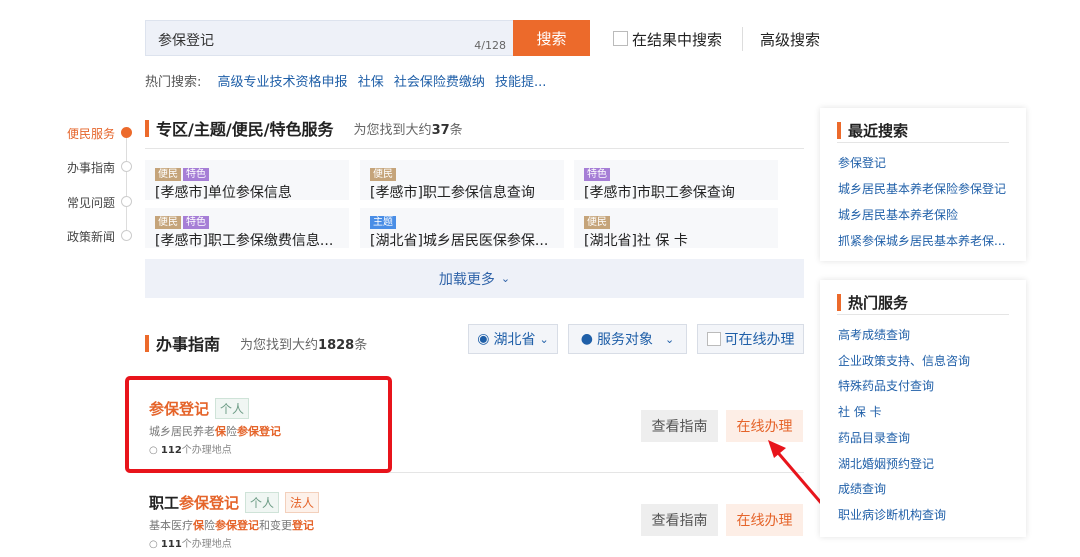 This screenshot has width=1080, height=557. Describe the element at coordinates (462, 180) in the screenshot. I see `service-card: 便民 [孝感市]职工参保信息查询` at that location.